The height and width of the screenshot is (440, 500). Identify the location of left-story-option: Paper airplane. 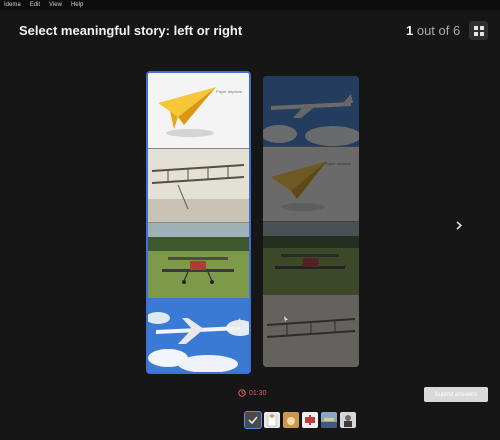
(198, 222).